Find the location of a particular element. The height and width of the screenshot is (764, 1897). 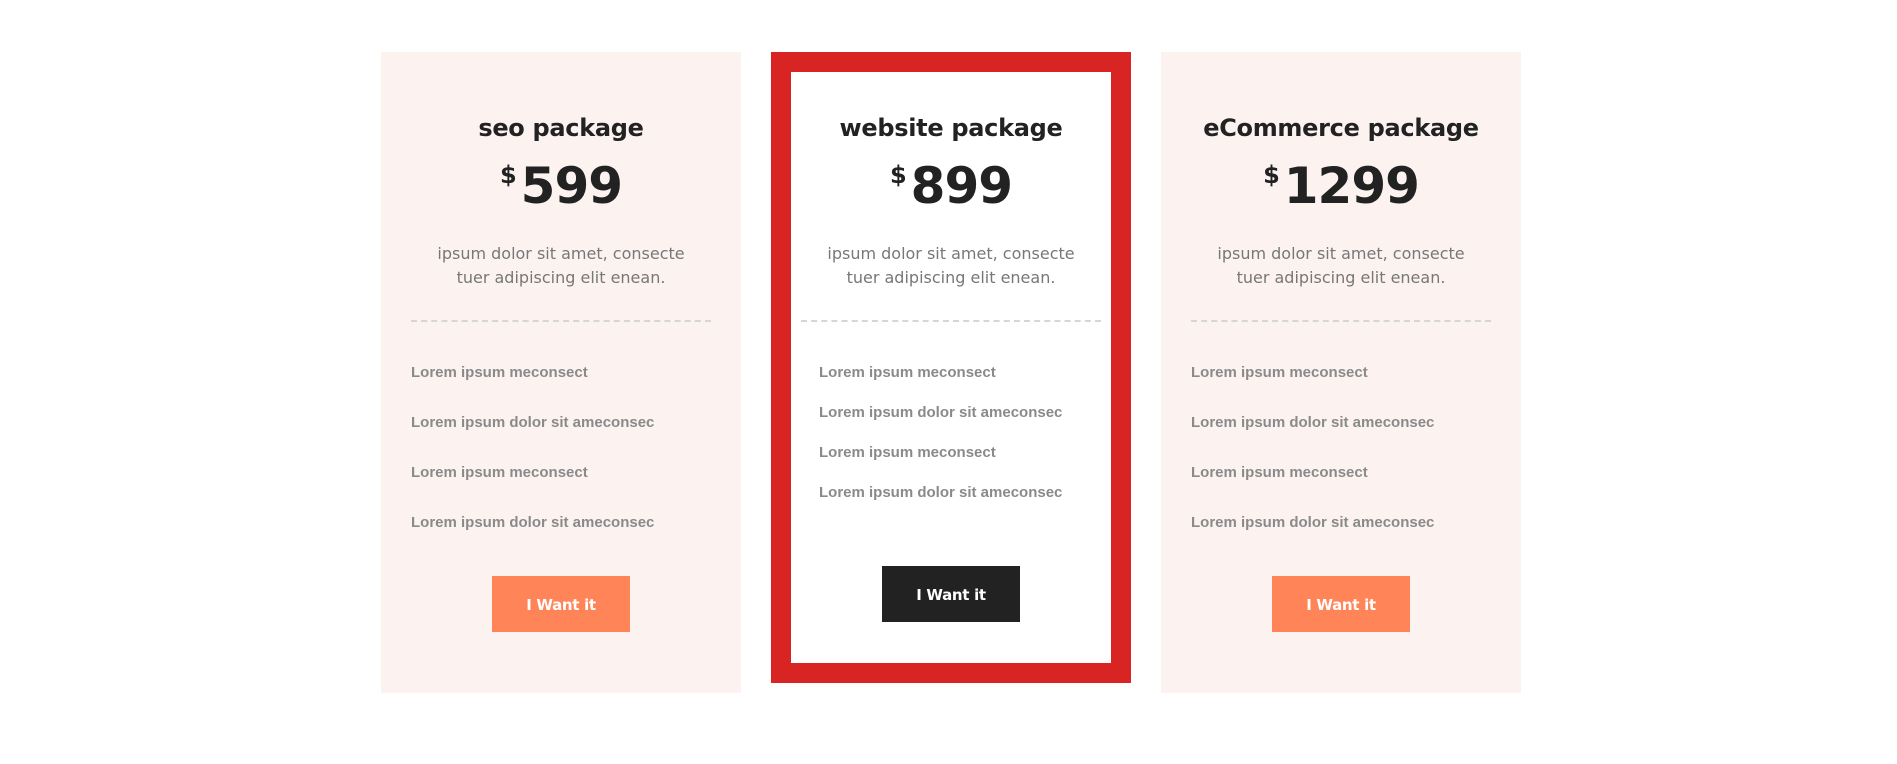

price-amount: 1299 is located at coordinates (1351, 186).